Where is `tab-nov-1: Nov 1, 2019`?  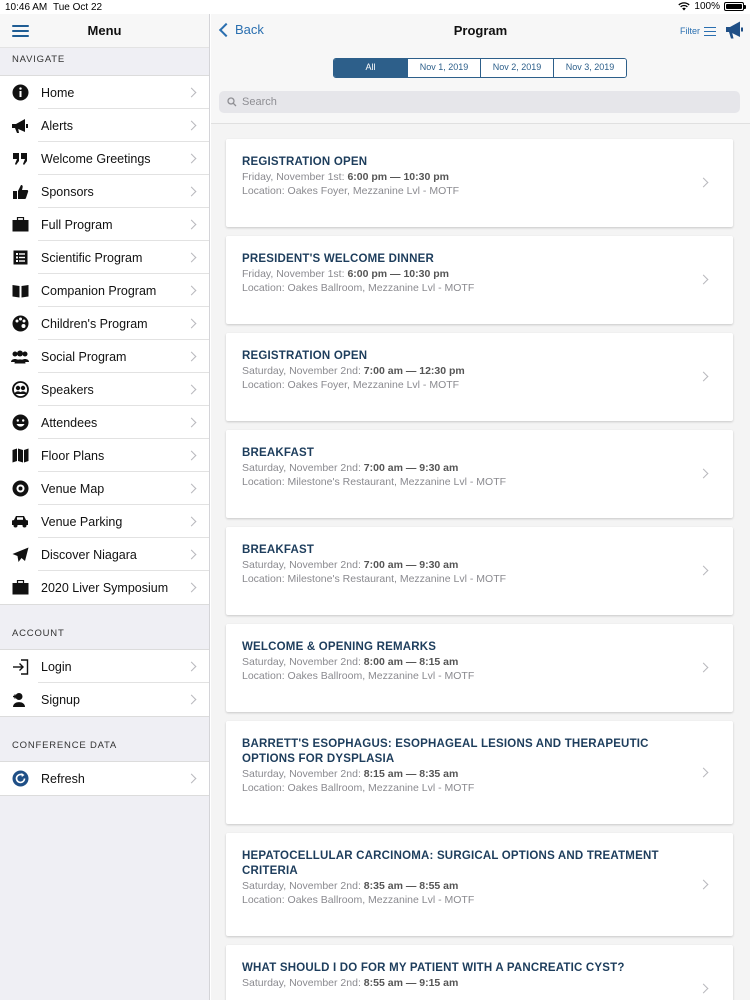 tab-nov-1: Nov 1, 2019 is located at coordinates (443, 68).